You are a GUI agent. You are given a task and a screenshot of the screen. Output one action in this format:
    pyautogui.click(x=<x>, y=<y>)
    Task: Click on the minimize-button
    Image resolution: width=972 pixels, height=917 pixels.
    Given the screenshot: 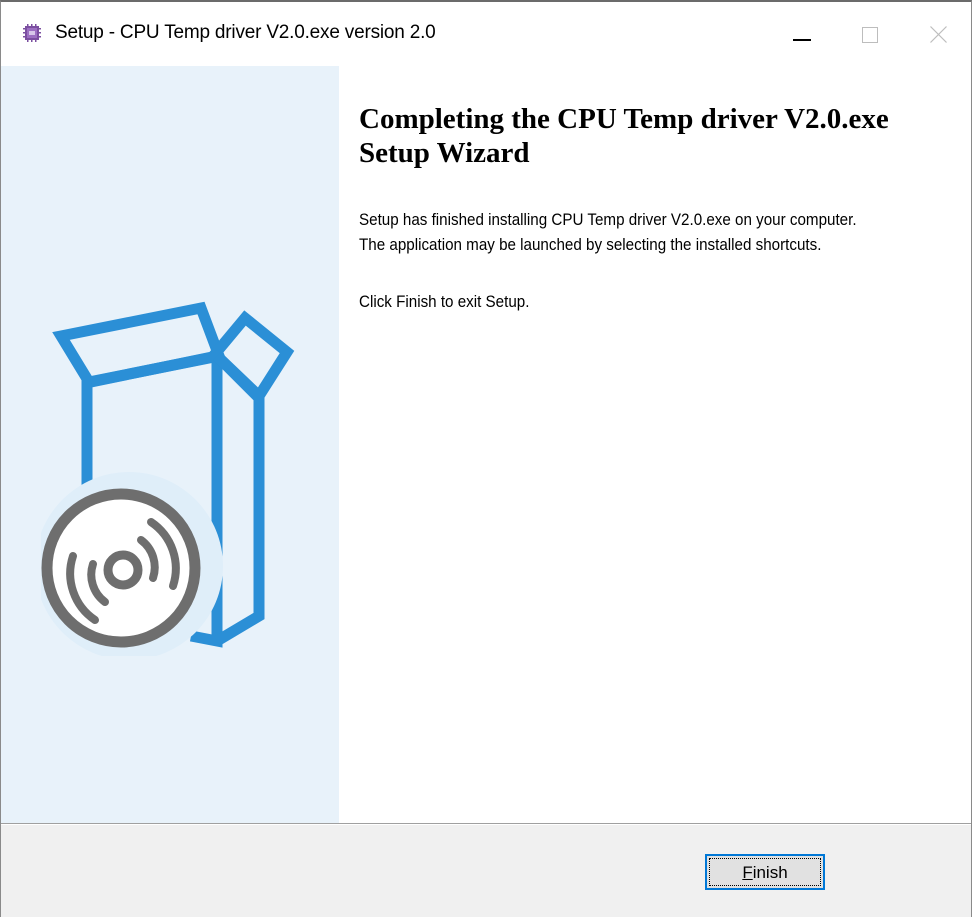 What is the action you would take?
    pyautogui.click(x=802, y=34)
    